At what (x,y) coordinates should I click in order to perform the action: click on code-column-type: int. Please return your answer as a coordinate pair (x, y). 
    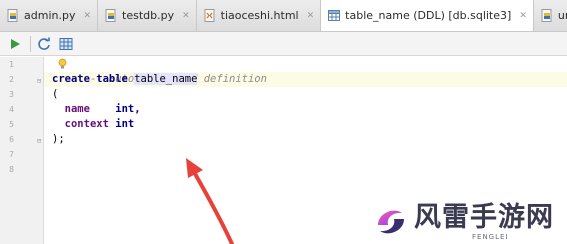
    Looking at the image, I should click on (125, 124).